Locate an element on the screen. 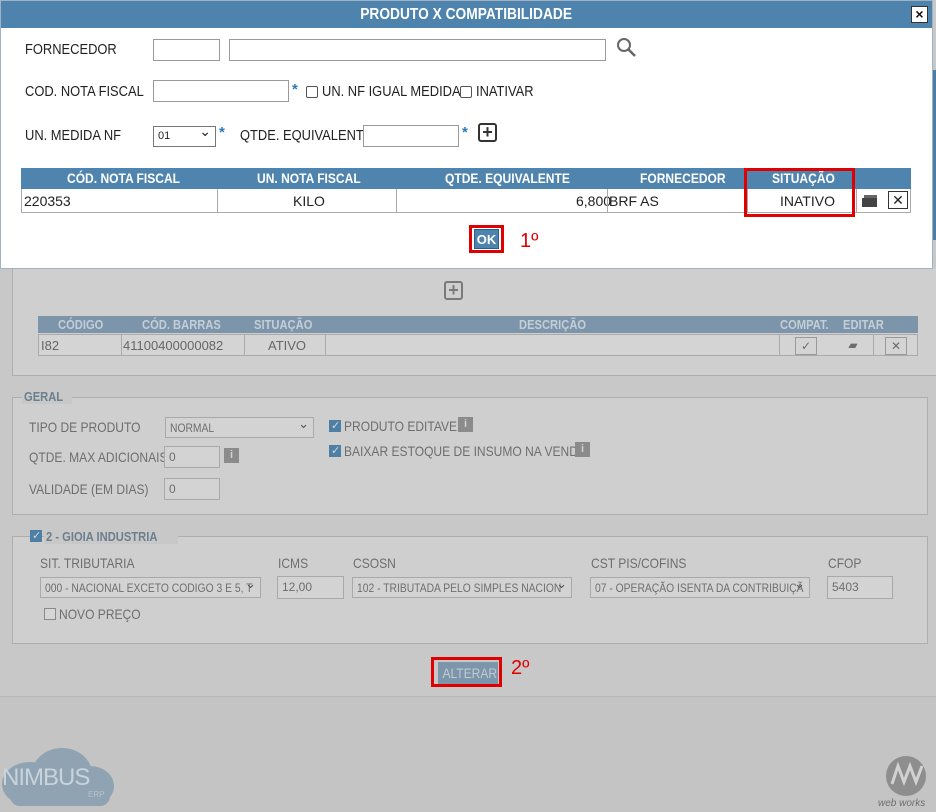 The width and height of the screenshot is (936, 812). add-icon: + is located at coordinates (487, 132).